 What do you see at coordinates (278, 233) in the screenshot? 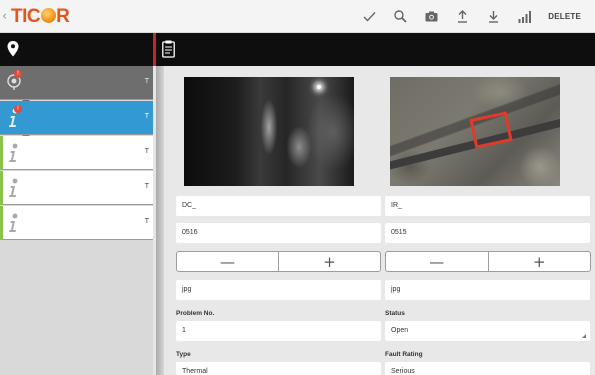
I see `visual-image-number-field: 0516` at bounding box center [278, 233].